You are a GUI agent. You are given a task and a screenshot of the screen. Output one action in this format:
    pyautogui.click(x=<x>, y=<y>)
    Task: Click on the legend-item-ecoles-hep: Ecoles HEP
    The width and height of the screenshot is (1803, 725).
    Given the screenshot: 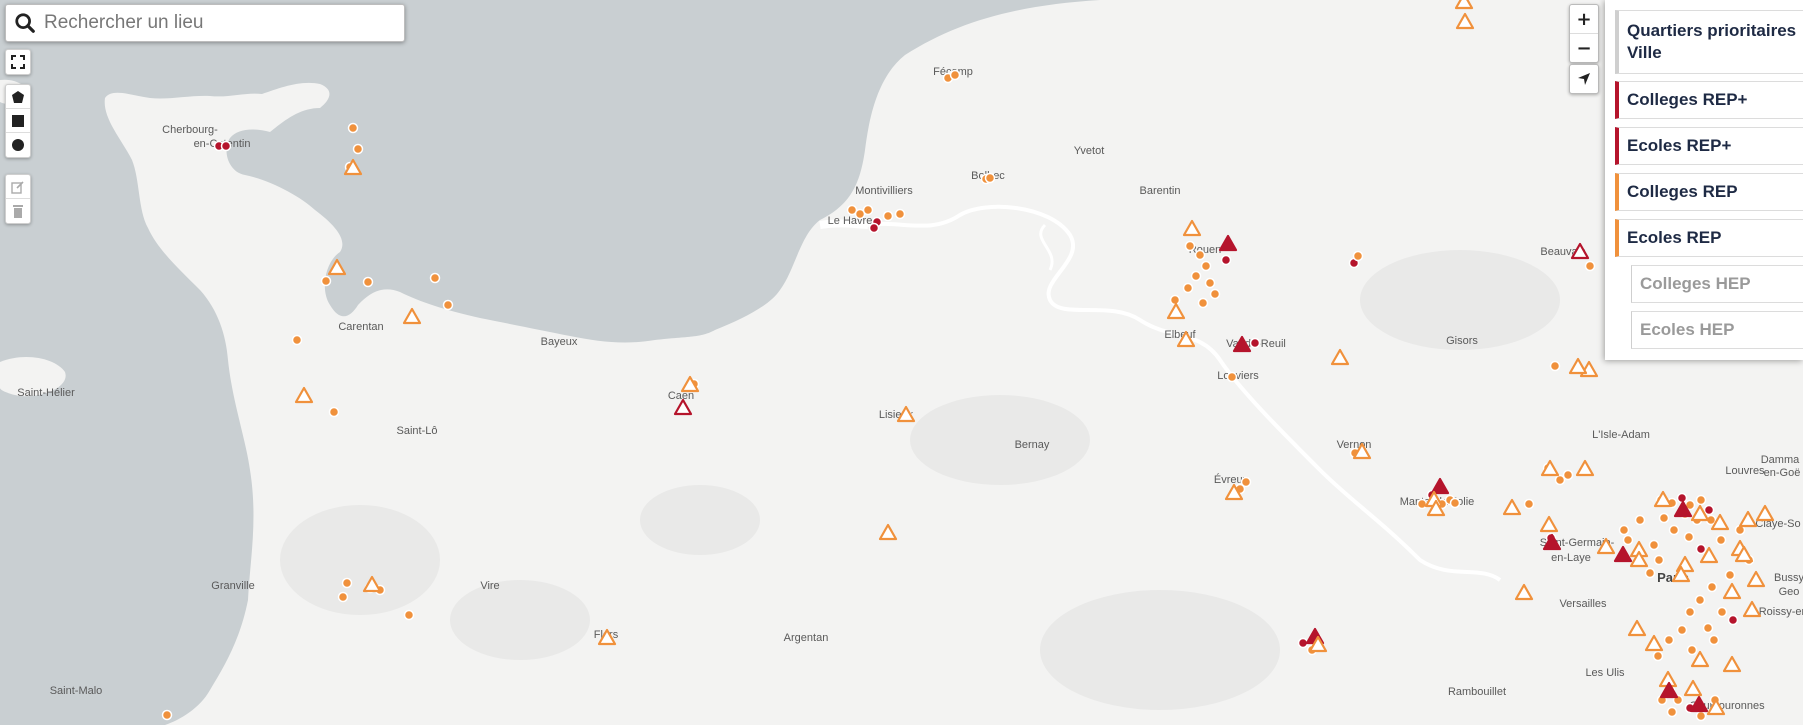 What is the action you would take?
    pyautogui.click(x=1717, y=330)
    